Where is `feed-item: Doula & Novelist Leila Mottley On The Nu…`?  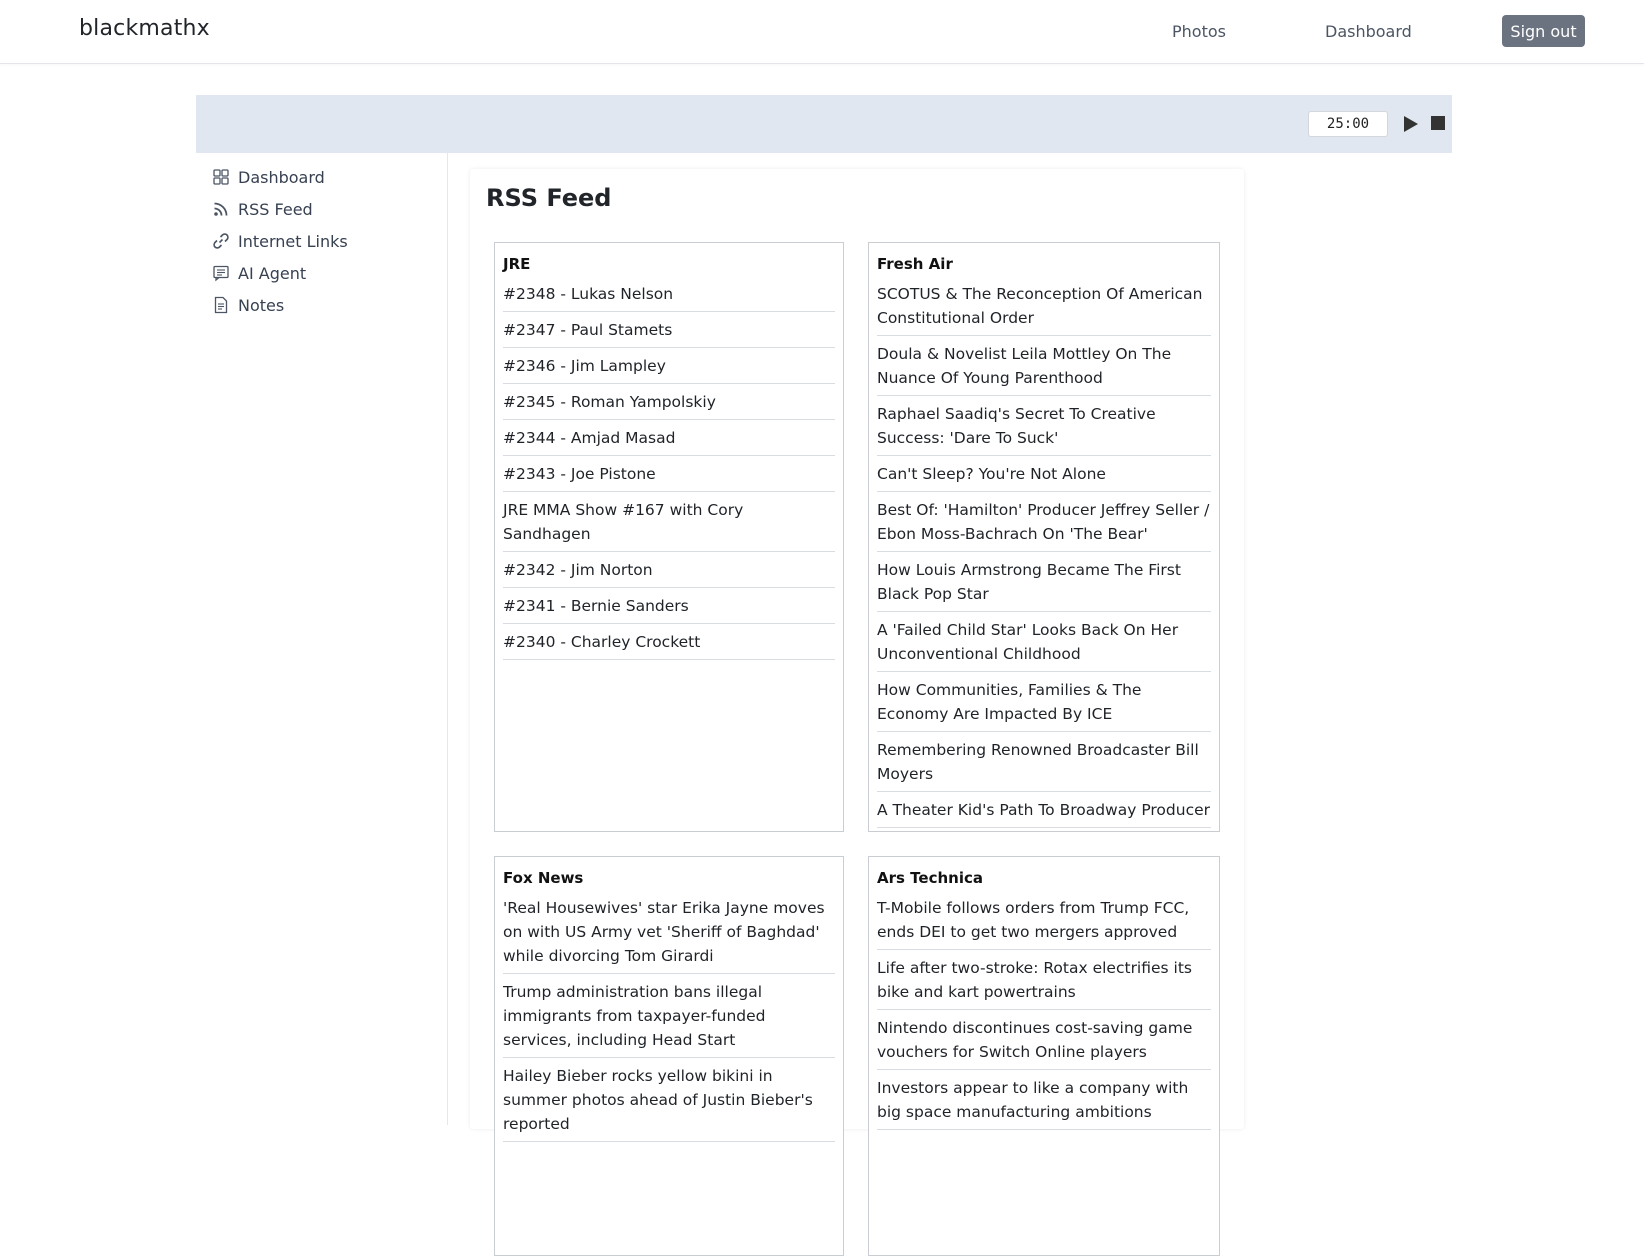
feed-item: Doula & Novelist Leila Mottley On The Nu… is located at coordinates (1044, 368).